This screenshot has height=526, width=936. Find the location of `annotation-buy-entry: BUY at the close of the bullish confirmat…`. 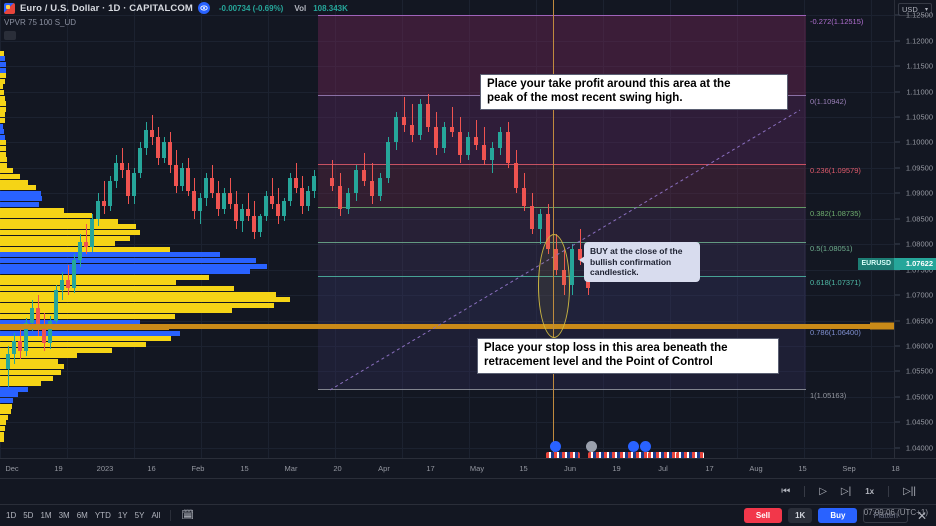

annotation-buy-entry: BUY at the close of the bullish confirmat… is located at coordinates (639, 262).